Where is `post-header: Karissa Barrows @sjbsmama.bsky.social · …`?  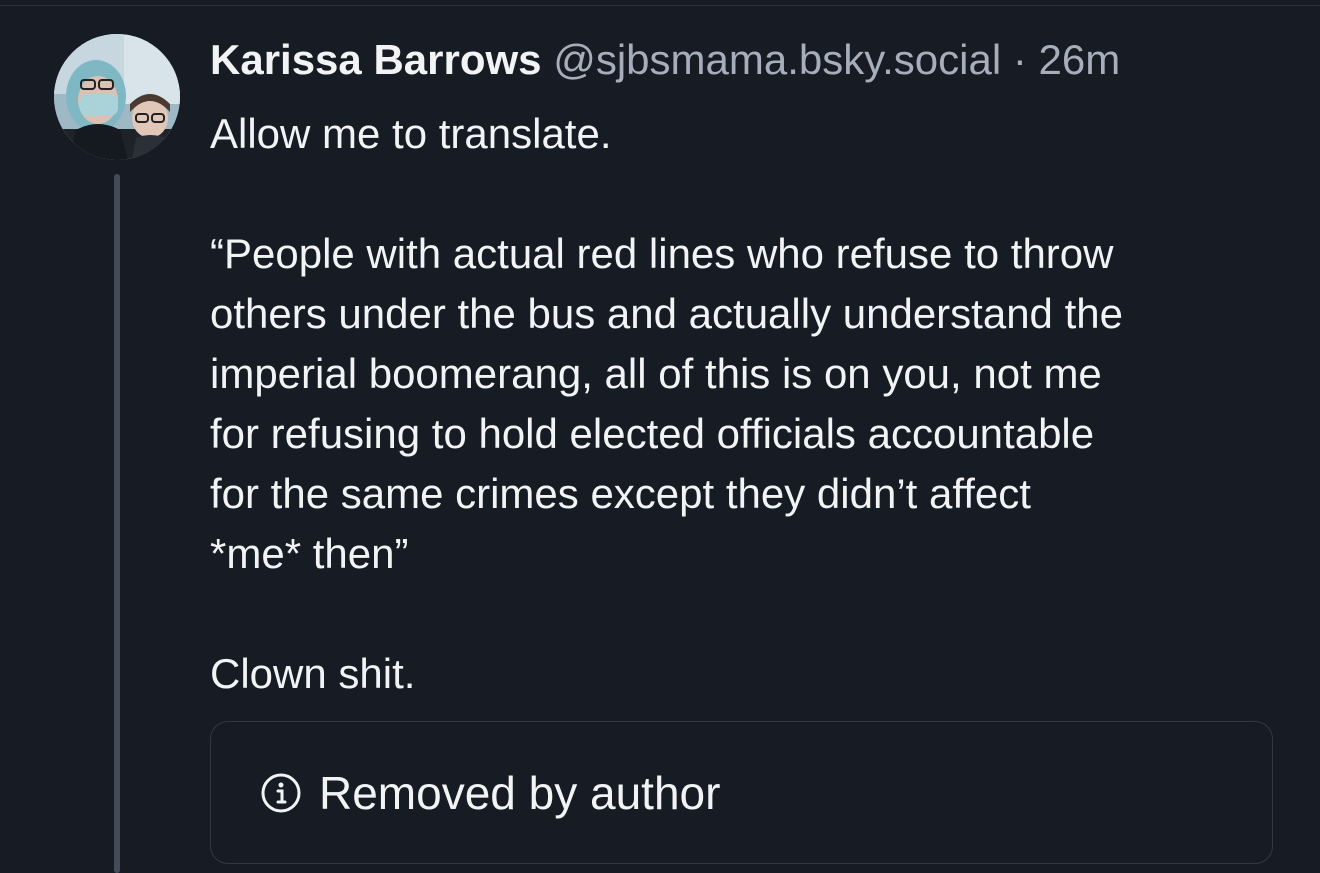 post-header: Karissa Barrows @sjbsmama.bsky.social · … is located at coordinates (750, 60).